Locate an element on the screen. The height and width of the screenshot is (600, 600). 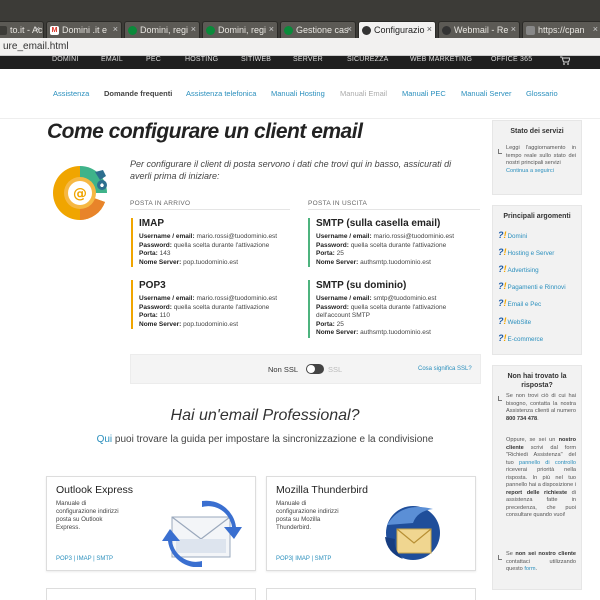
qui-link: Qui is located at coordinates (105, 439).